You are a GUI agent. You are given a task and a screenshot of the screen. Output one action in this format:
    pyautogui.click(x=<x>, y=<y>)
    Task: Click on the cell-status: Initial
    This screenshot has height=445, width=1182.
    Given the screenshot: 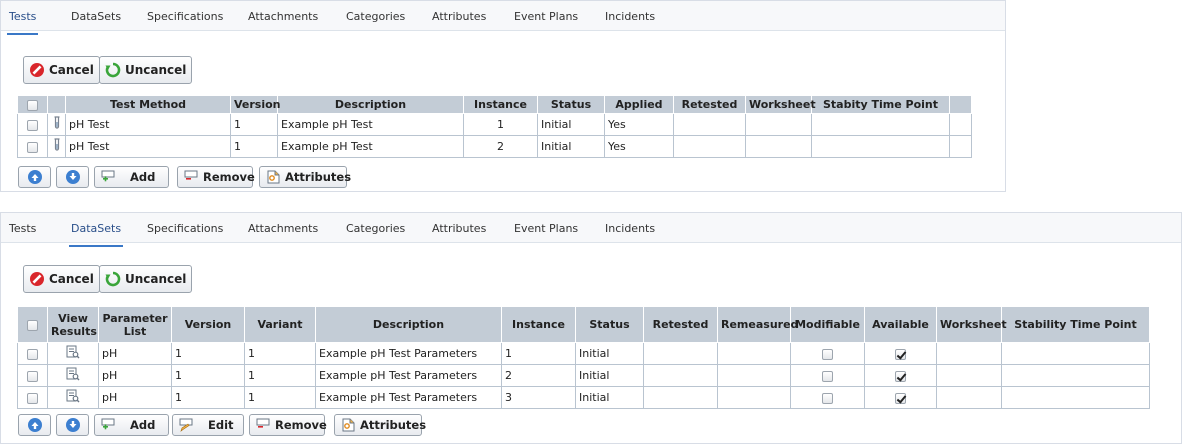 What is the action you would take?
    pyautogui.click(x=571, y=124)
    